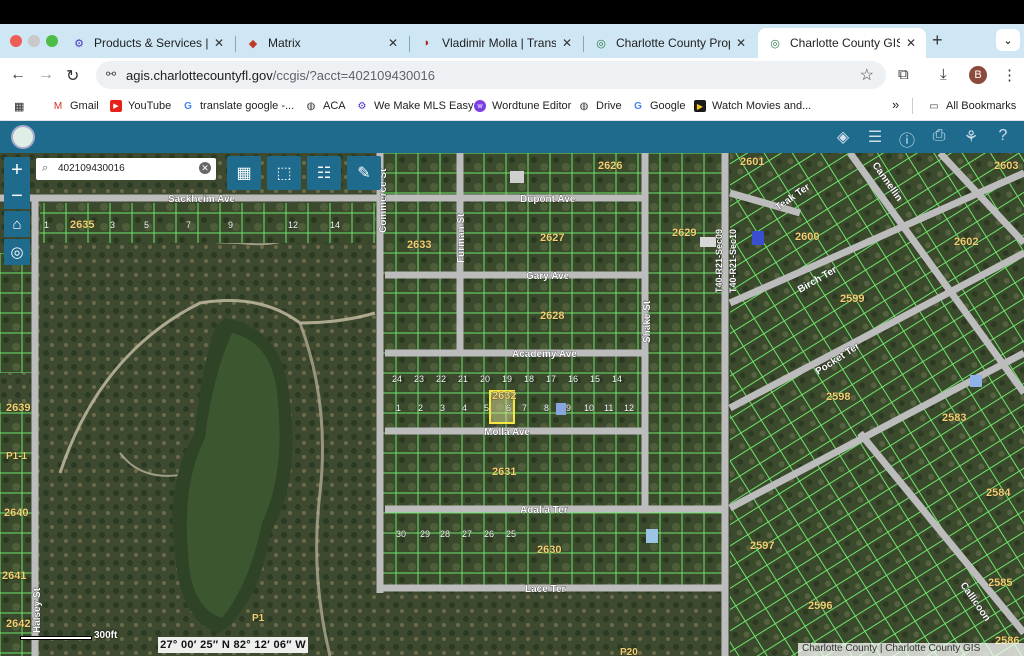 This screenshot has width=1024, height=661. I want to click on bookmark-label: Drive, so click(609, 106).